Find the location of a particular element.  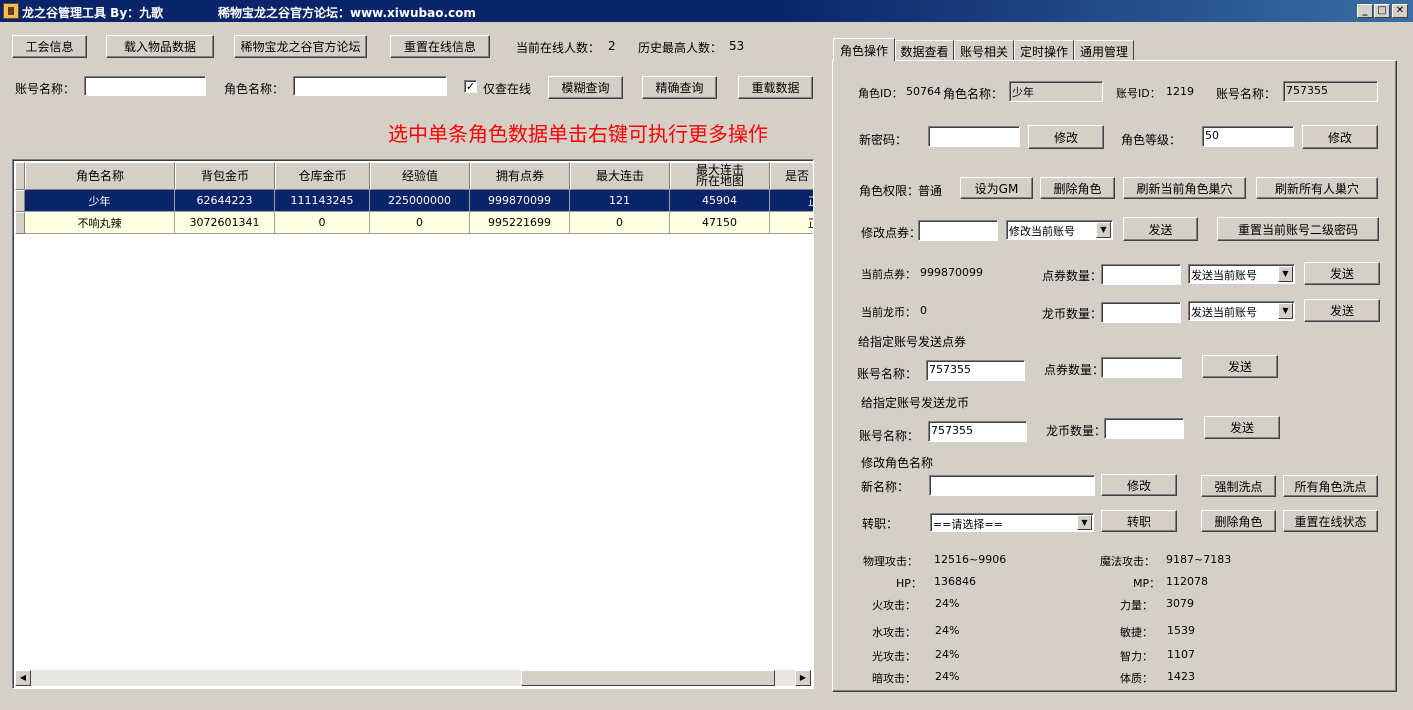

give-points-send-button: 发送 is located at coordinates (1240, 366).